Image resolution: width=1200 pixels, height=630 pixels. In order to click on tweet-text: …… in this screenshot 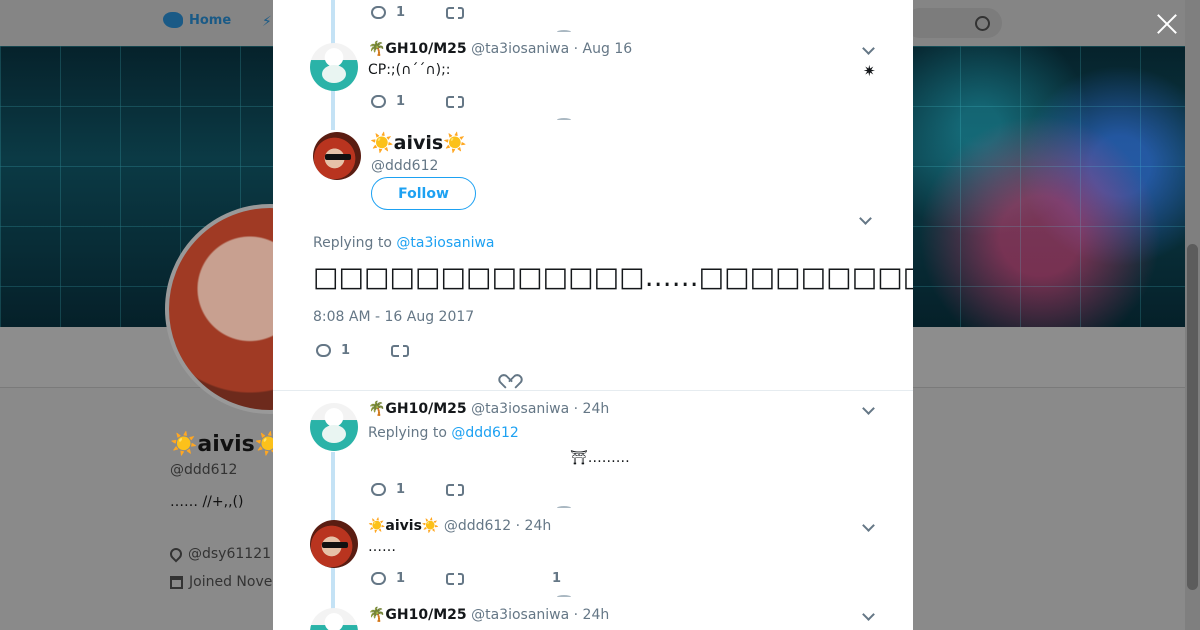, I will do `click(382, 547)`.